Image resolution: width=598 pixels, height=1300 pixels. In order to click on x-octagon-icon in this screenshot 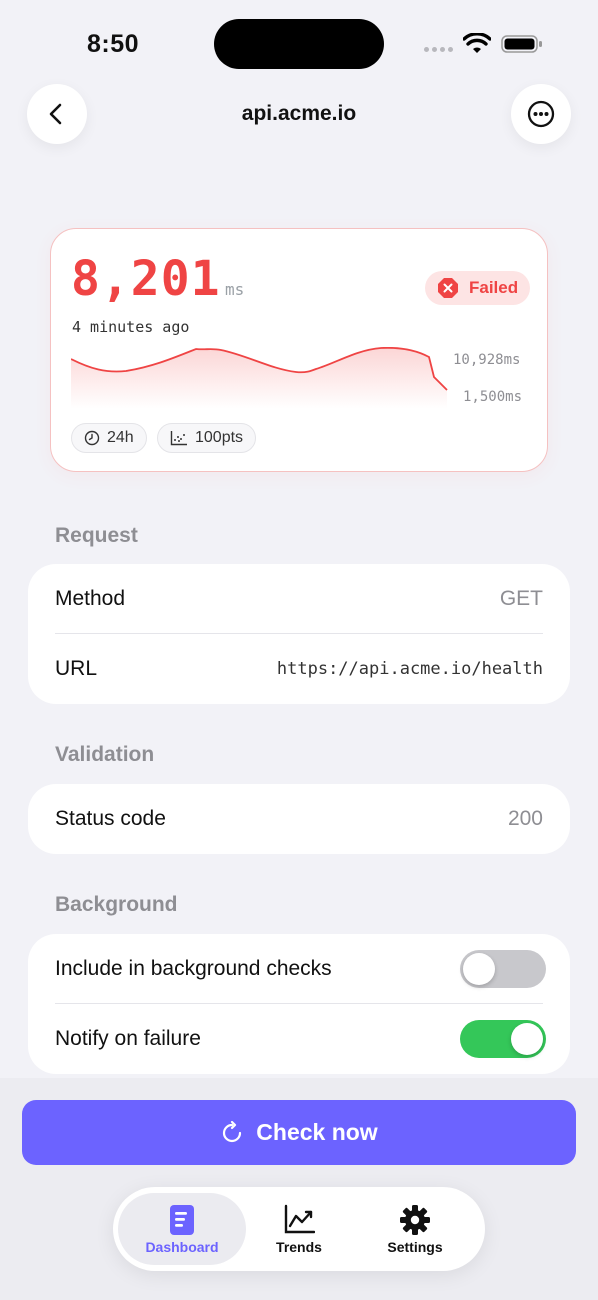, I will do `click(448, 288)`.